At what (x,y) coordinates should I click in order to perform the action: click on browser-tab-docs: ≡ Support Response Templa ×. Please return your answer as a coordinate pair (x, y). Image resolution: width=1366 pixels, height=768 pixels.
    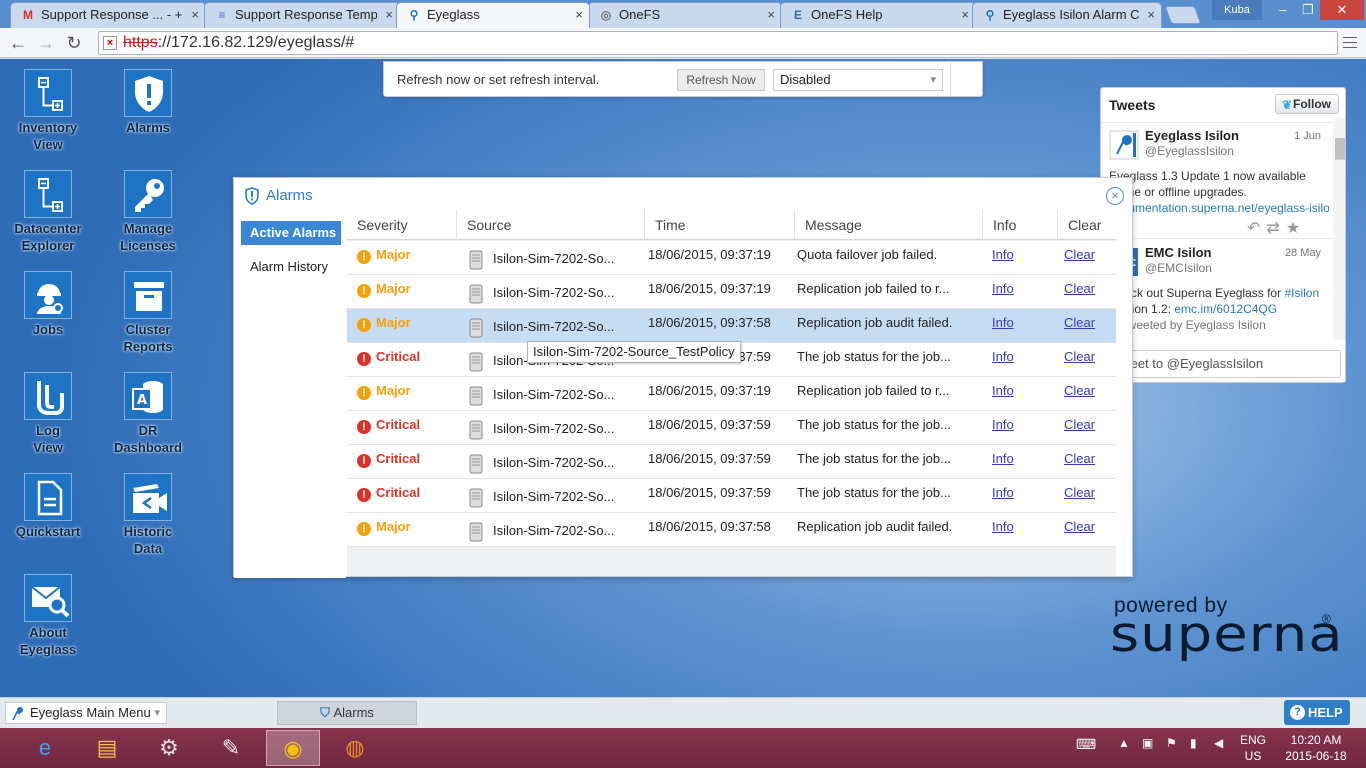
    Looking at the image, I should click on (302, 15).